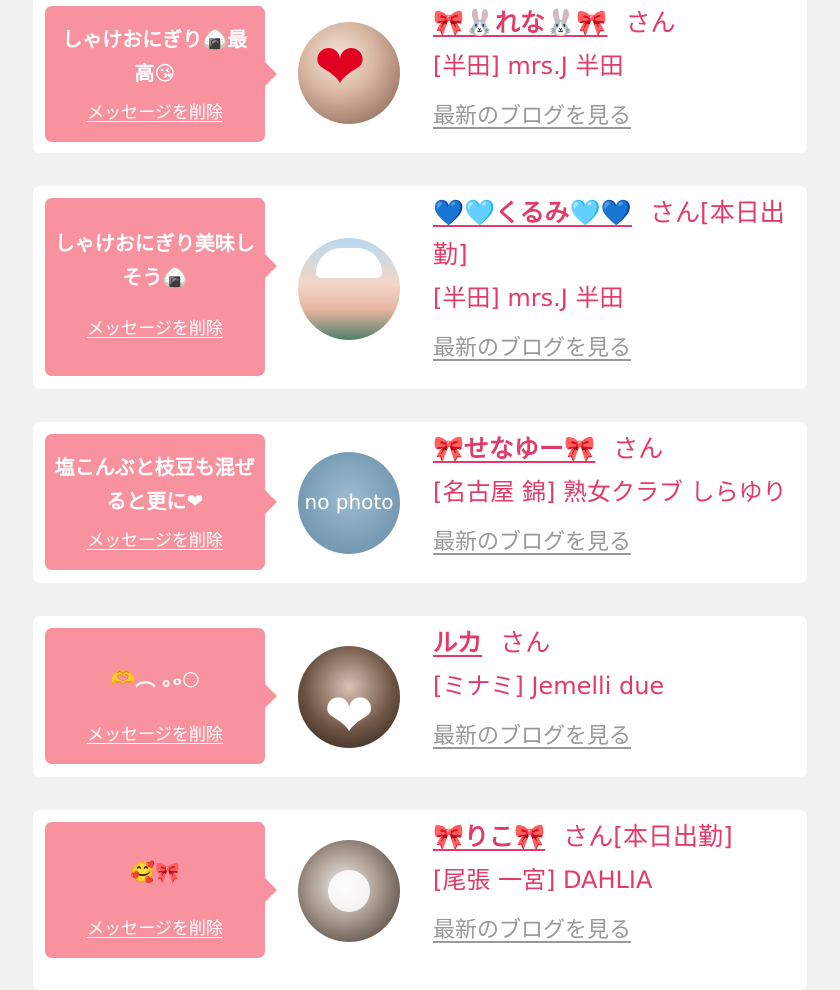  What do you see at coordinates (155, 260) in the screenshot?
I see `message-text: しゃけおにぎり美味しそう🍙` at bounding box center [155, 260].